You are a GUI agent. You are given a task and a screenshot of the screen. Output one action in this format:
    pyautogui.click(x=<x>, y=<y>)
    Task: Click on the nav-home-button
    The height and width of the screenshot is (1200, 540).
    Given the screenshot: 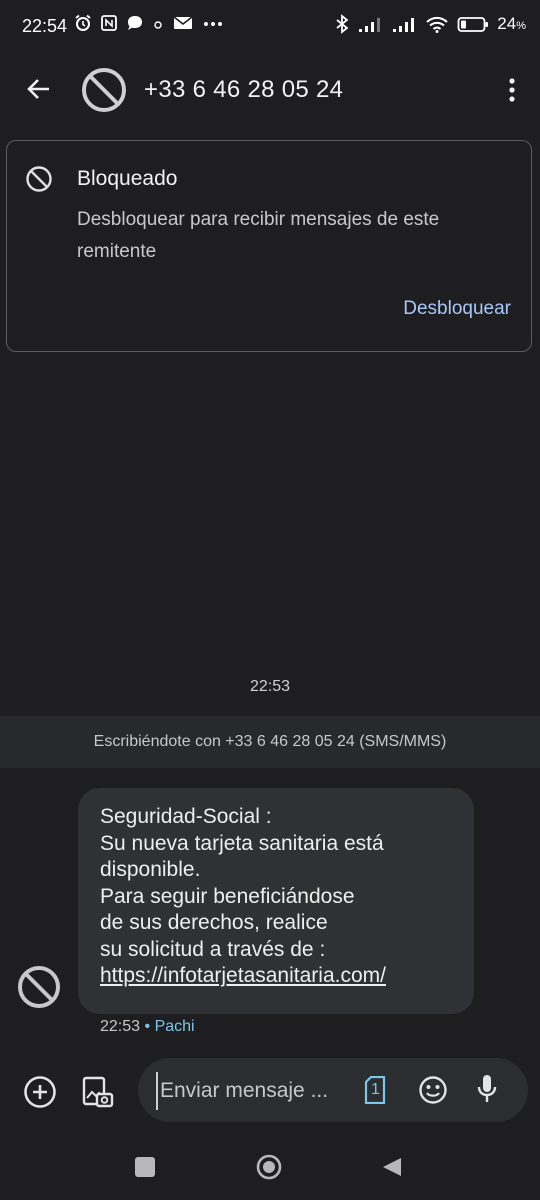 What is the action you would take?
    pyautogui.click(x=269, y=1167)
    